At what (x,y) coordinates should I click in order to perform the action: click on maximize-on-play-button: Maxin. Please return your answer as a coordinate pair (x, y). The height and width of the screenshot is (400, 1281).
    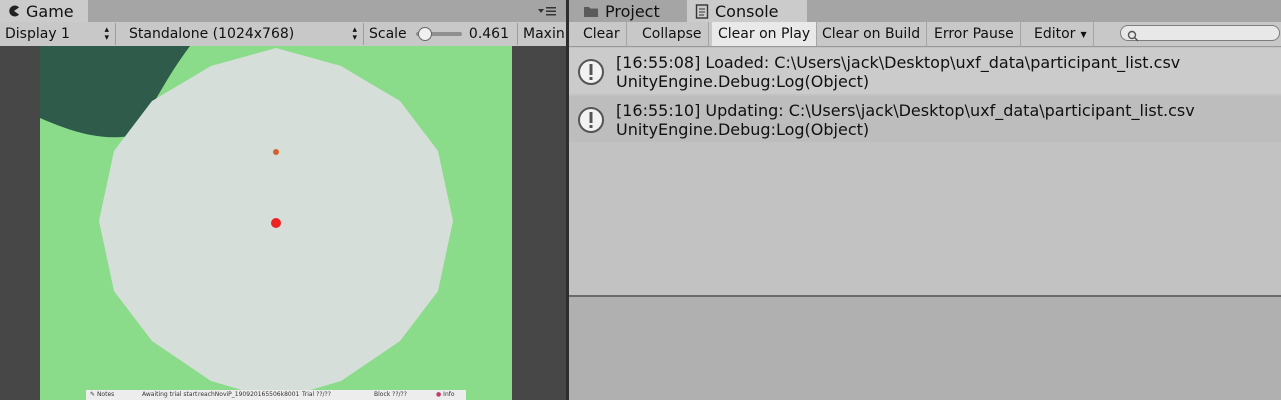
    Looking at the image, I should click on (542, 34).